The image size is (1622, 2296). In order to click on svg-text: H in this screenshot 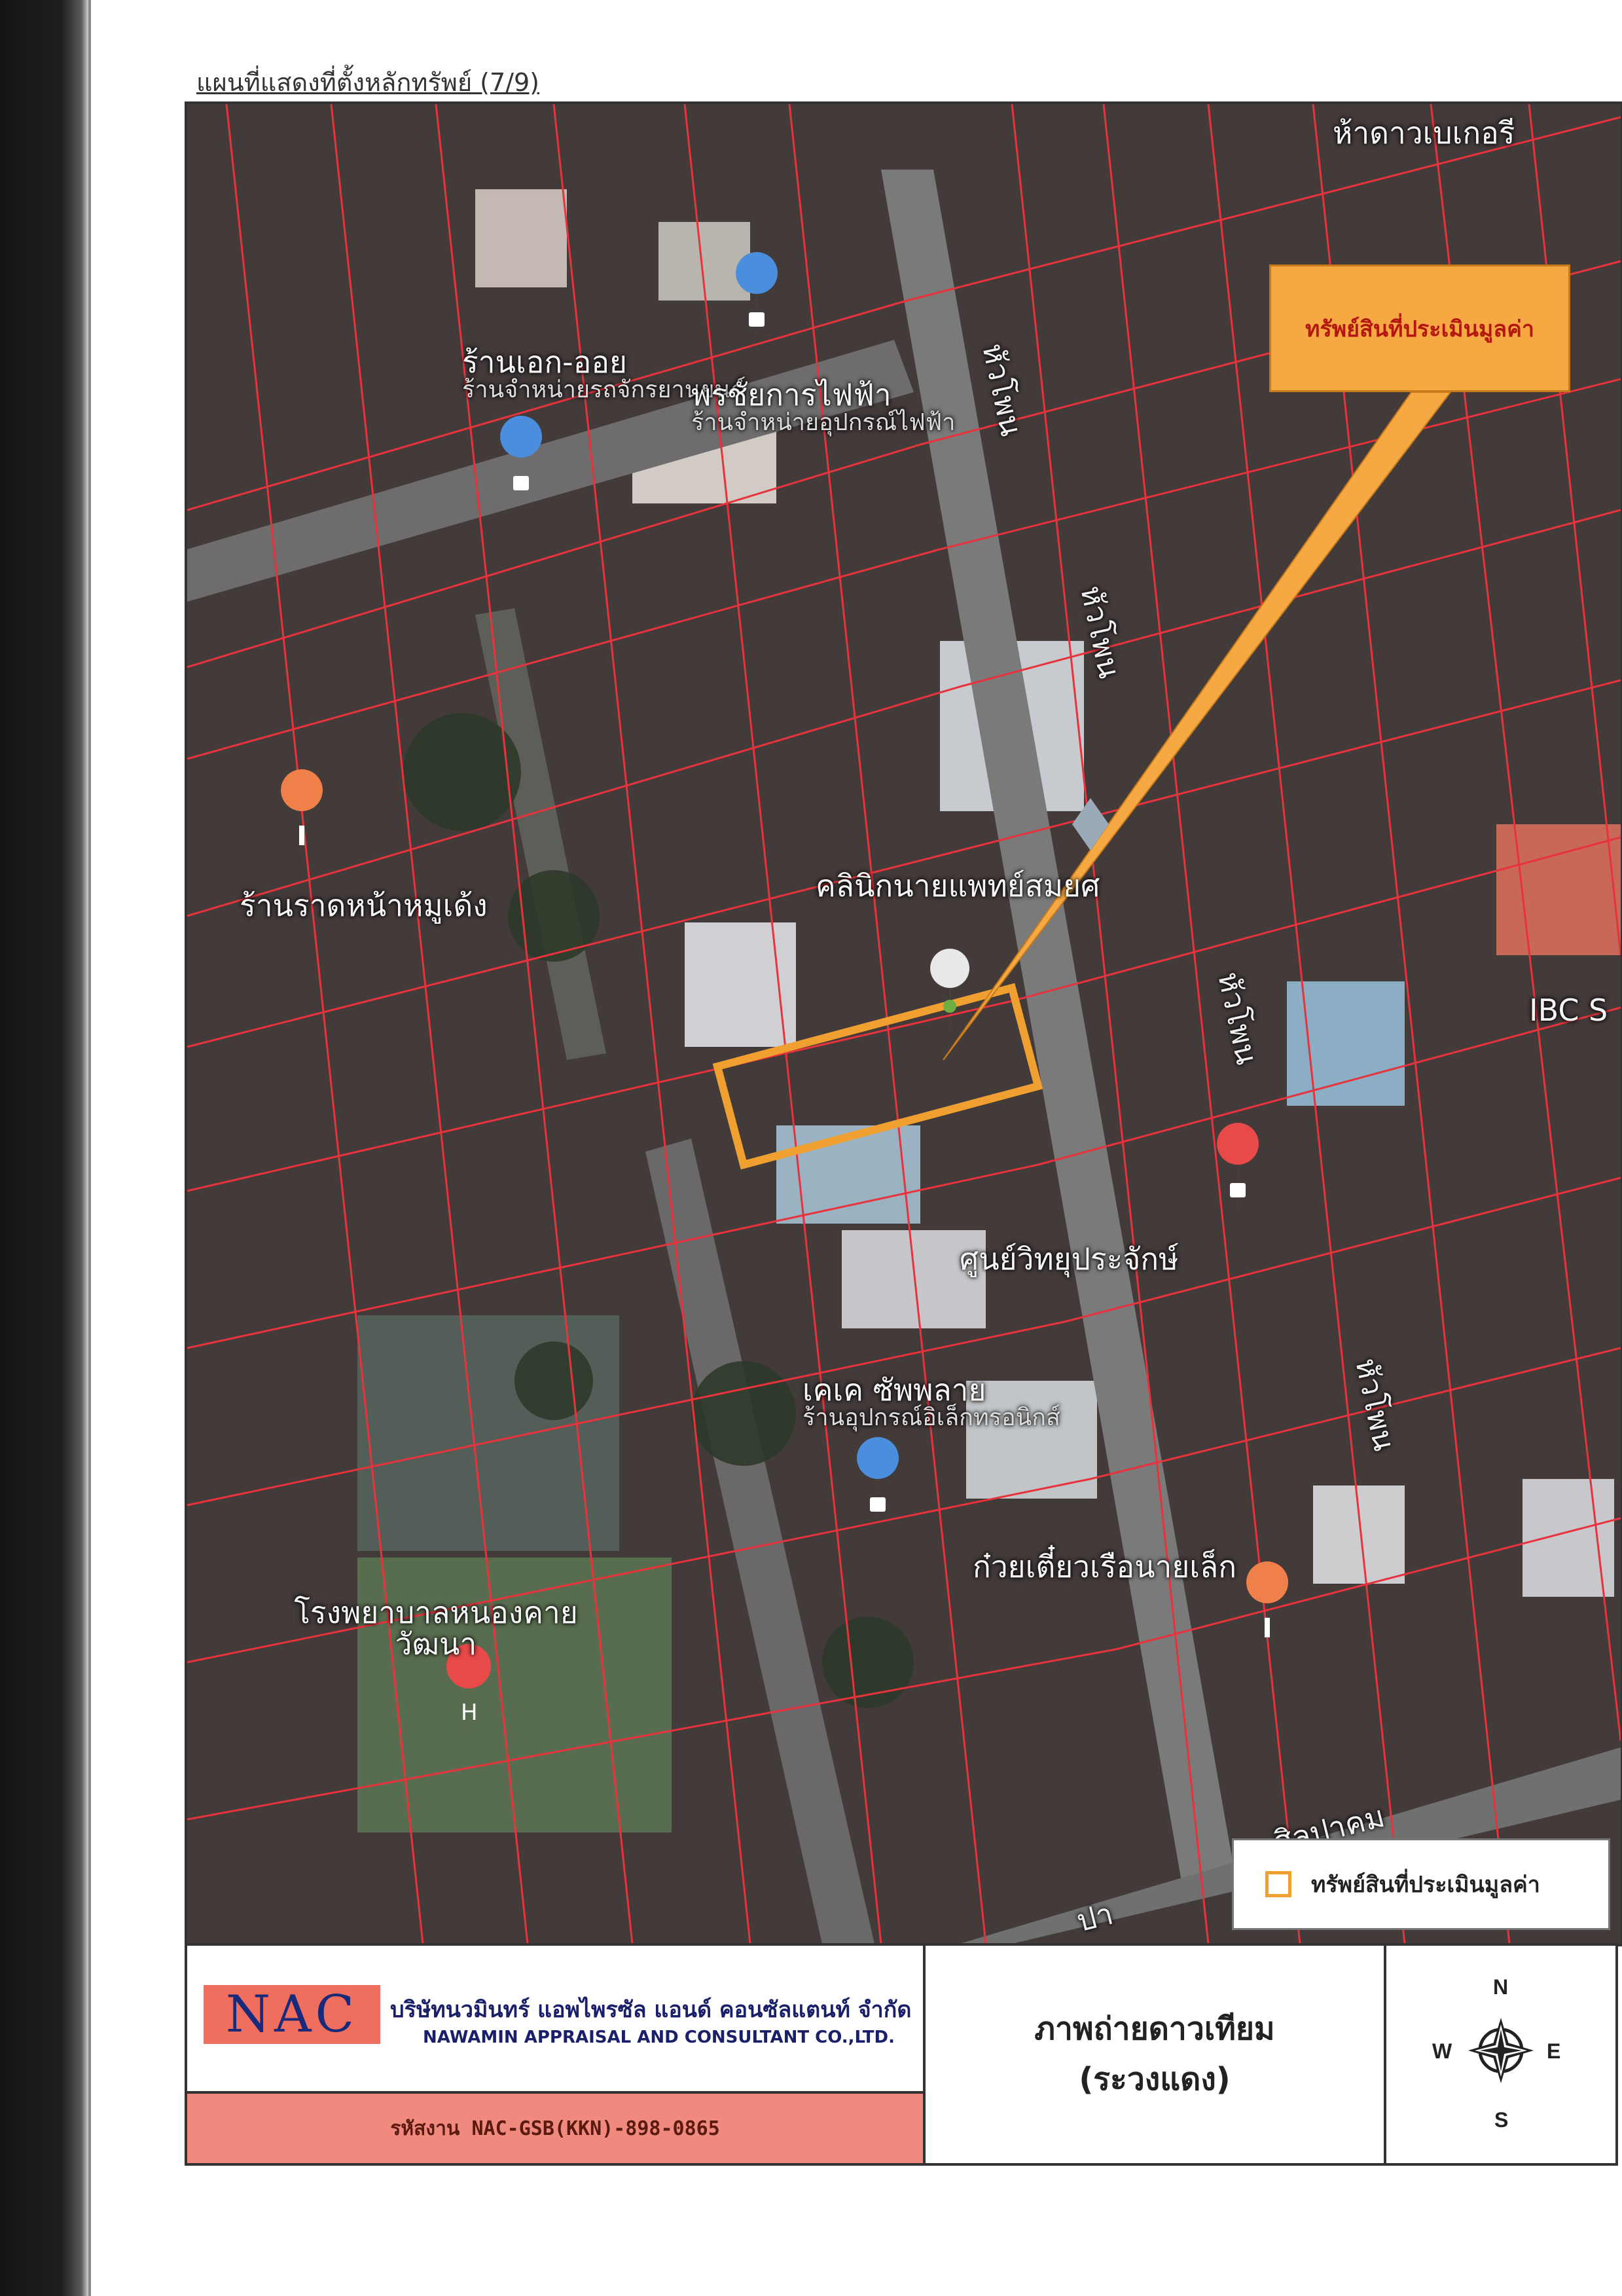, I will do `click(469, 1713)`.